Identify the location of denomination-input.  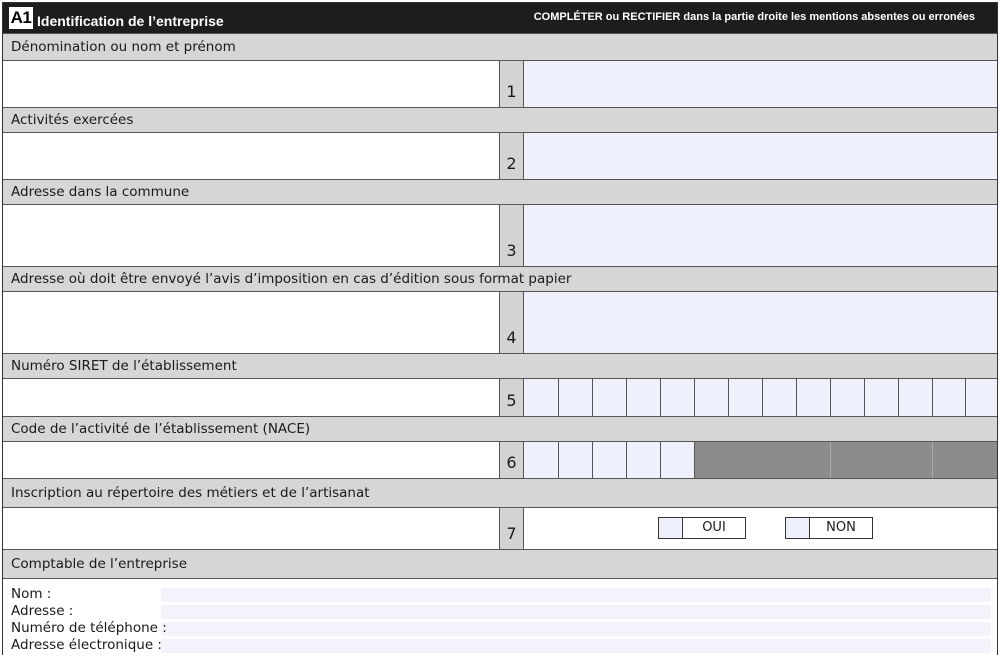
(760, 84).